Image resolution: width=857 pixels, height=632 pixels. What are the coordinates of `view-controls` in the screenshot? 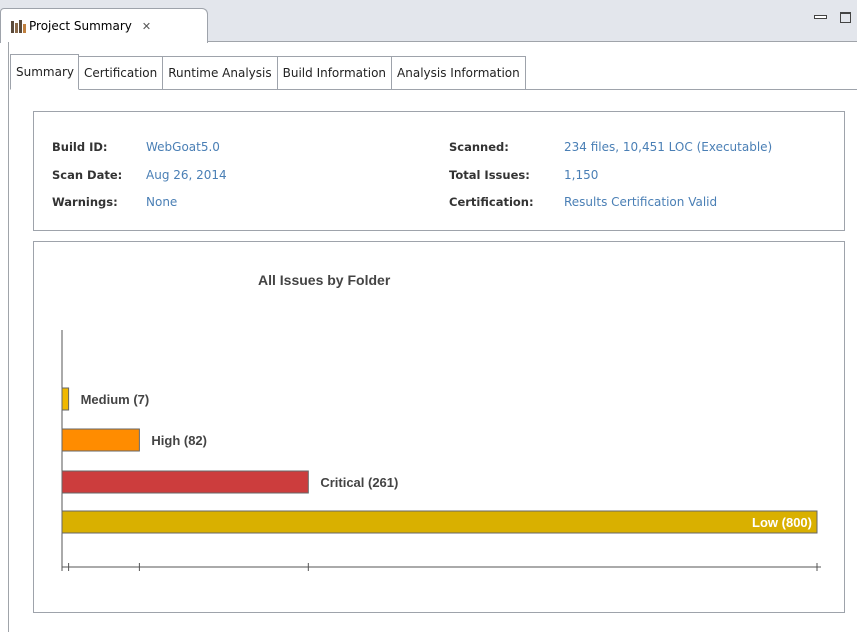 It's located at (832, 17).